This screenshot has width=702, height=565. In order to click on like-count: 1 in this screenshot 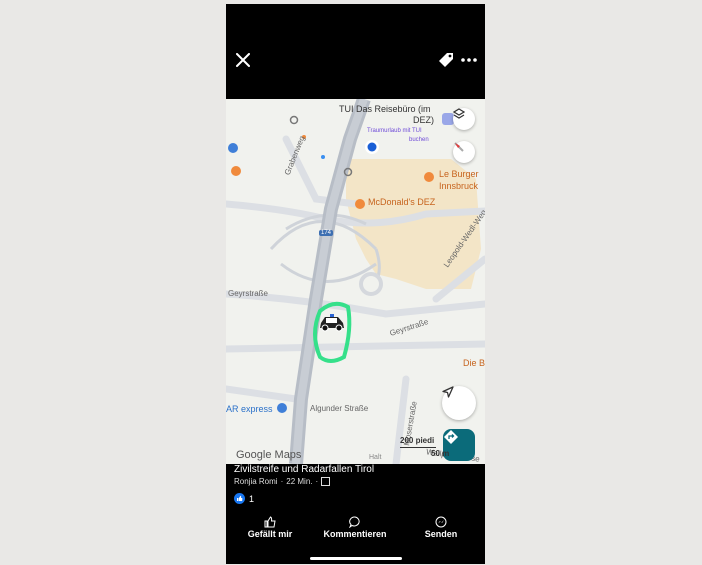, I will do `click(252, 498)`.